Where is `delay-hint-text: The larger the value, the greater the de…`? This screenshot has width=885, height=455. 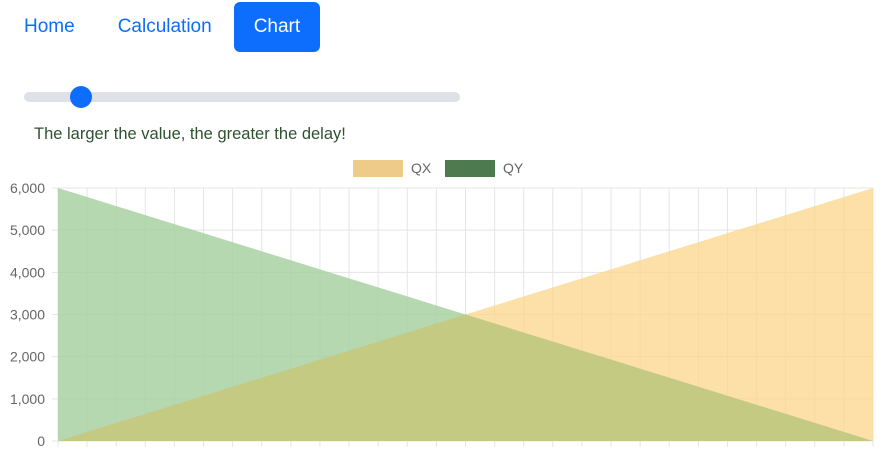 delay-hint-text: The larger the value, the greater the de… is located at coordinates (190, 134).